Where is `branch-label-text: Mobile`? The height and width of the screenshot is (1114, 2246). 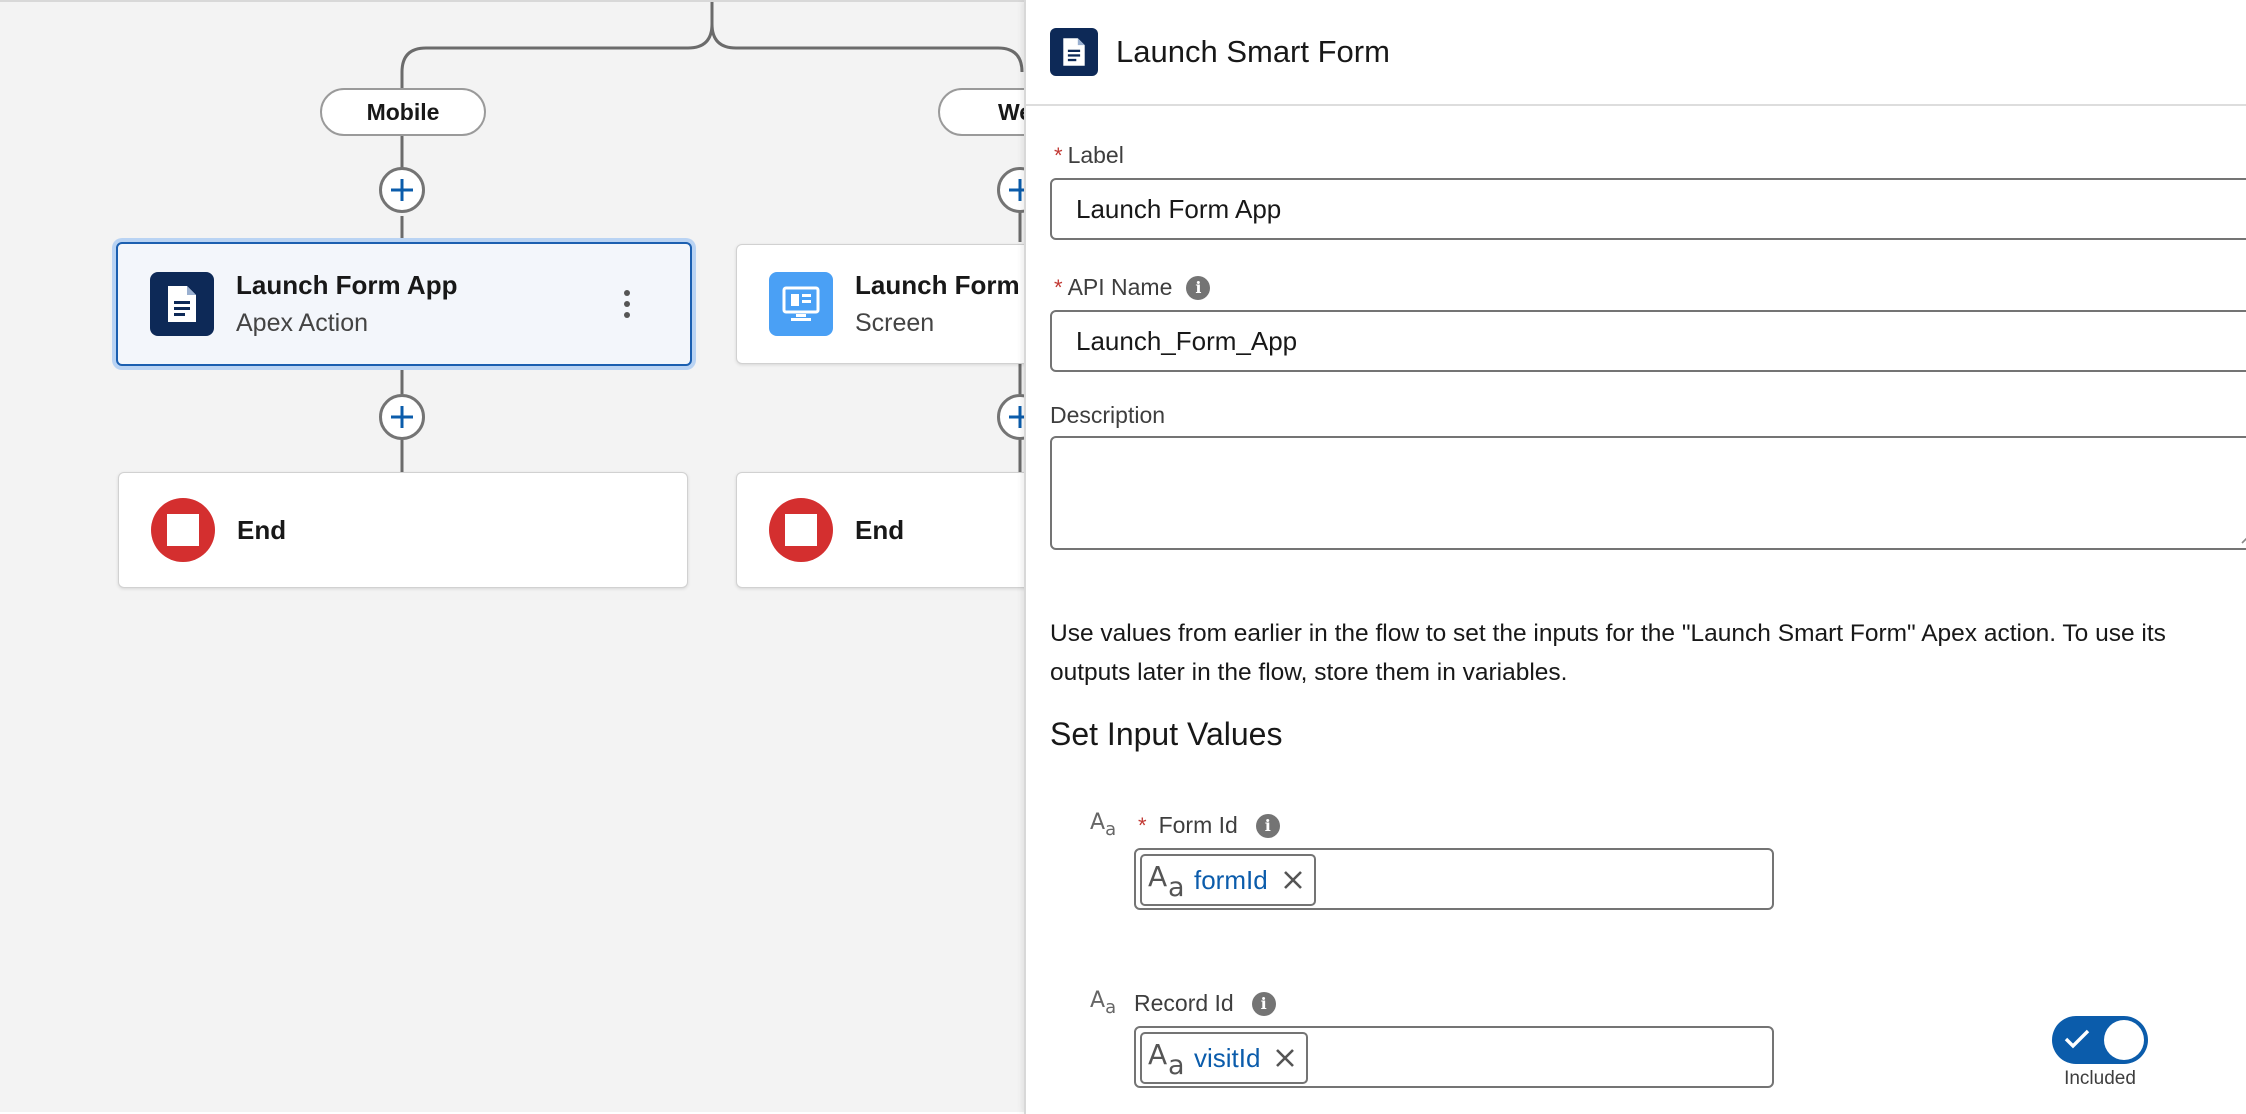 branch-label-text: Mobile is located at coordinates (403, 111).